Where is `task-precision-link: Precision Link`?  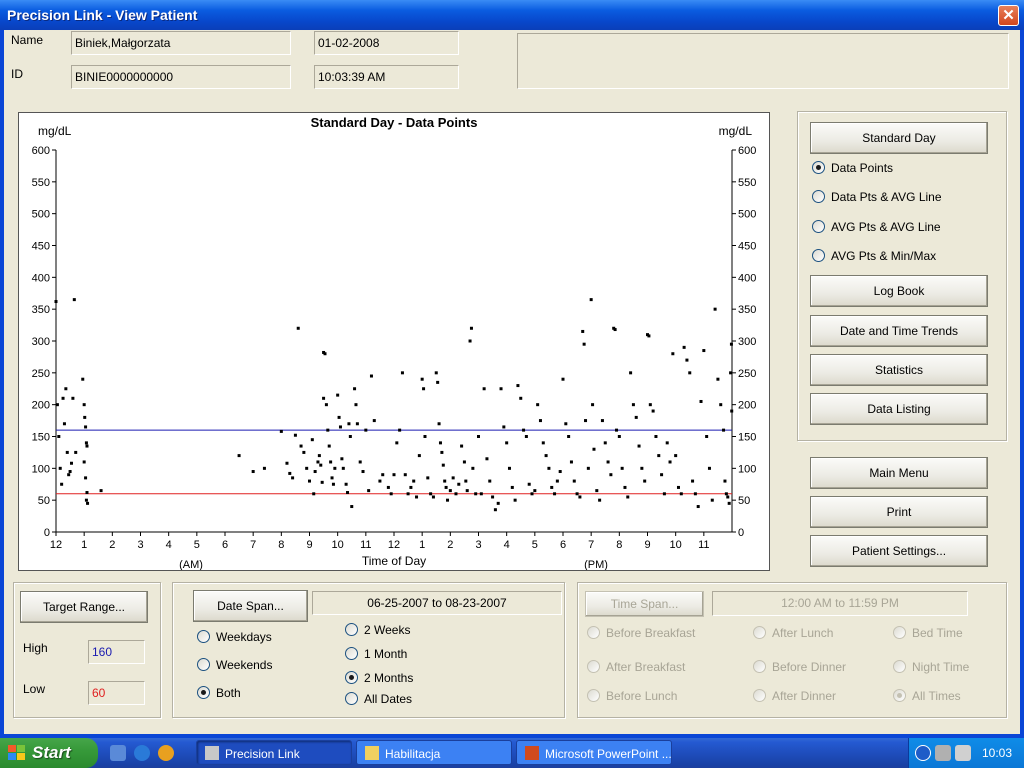 task-precision-link: Precision Link is located at coordinates (274, 752).